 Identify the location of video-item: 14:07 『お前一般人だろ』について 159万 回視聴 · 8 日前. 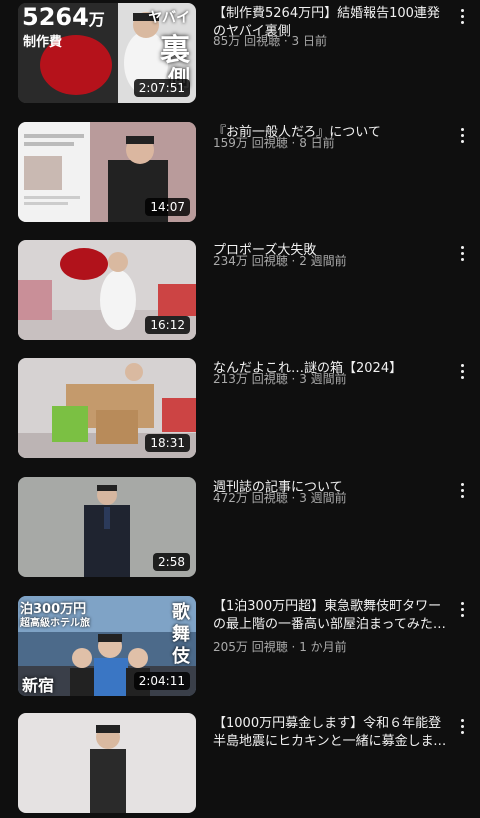
(240, 174).